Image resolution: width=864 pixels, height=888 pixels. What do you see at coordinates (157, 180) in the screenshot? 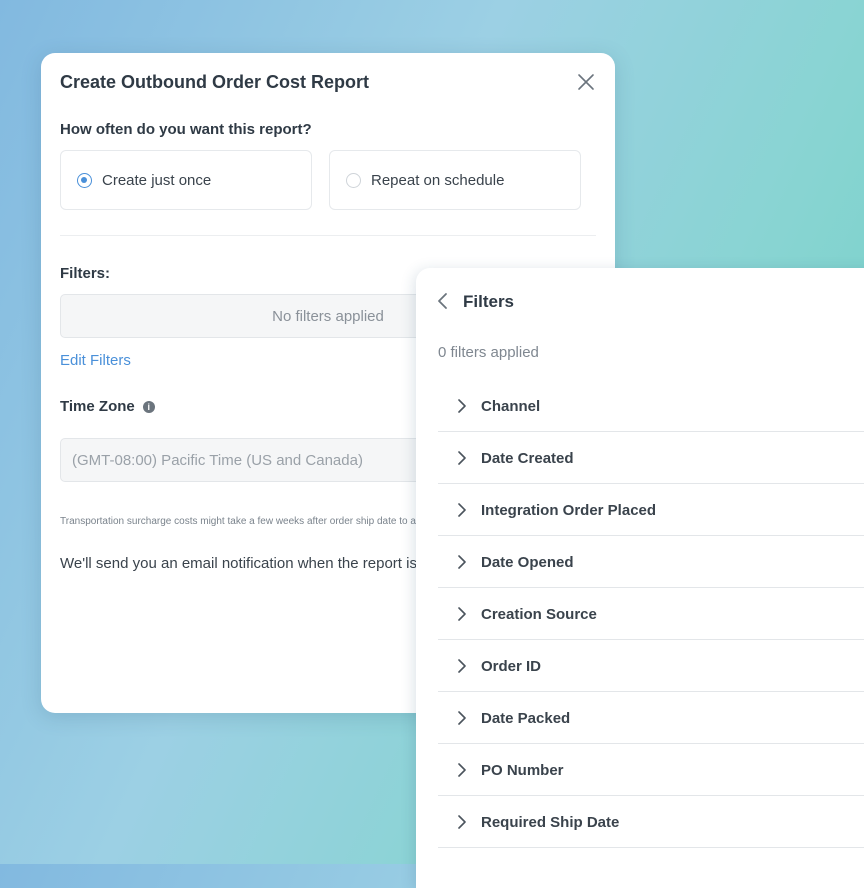
I see `option-label: Create just once` at bounding box center [157, 180].